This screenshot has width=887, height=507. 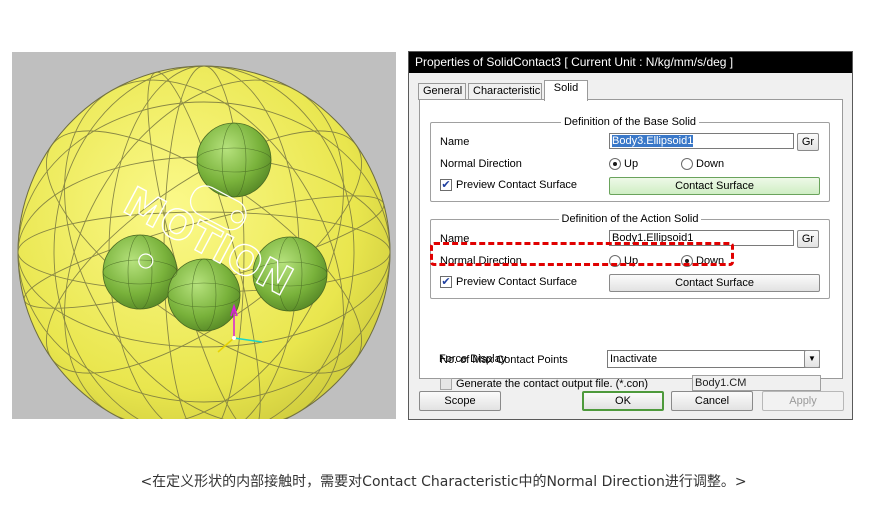 What do you see at coordinates (631, 261) in the screenshot?
I see `action-up-label: Up` at bounding box center [631, 261].